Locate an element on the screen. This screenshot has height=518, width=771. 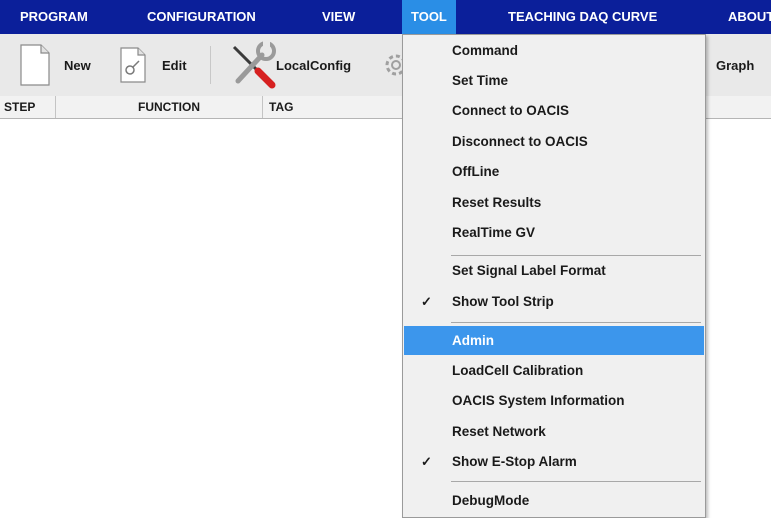
menu-item-connect-to-oacis: Connect to OACIS is located at coordinates (554, 110).